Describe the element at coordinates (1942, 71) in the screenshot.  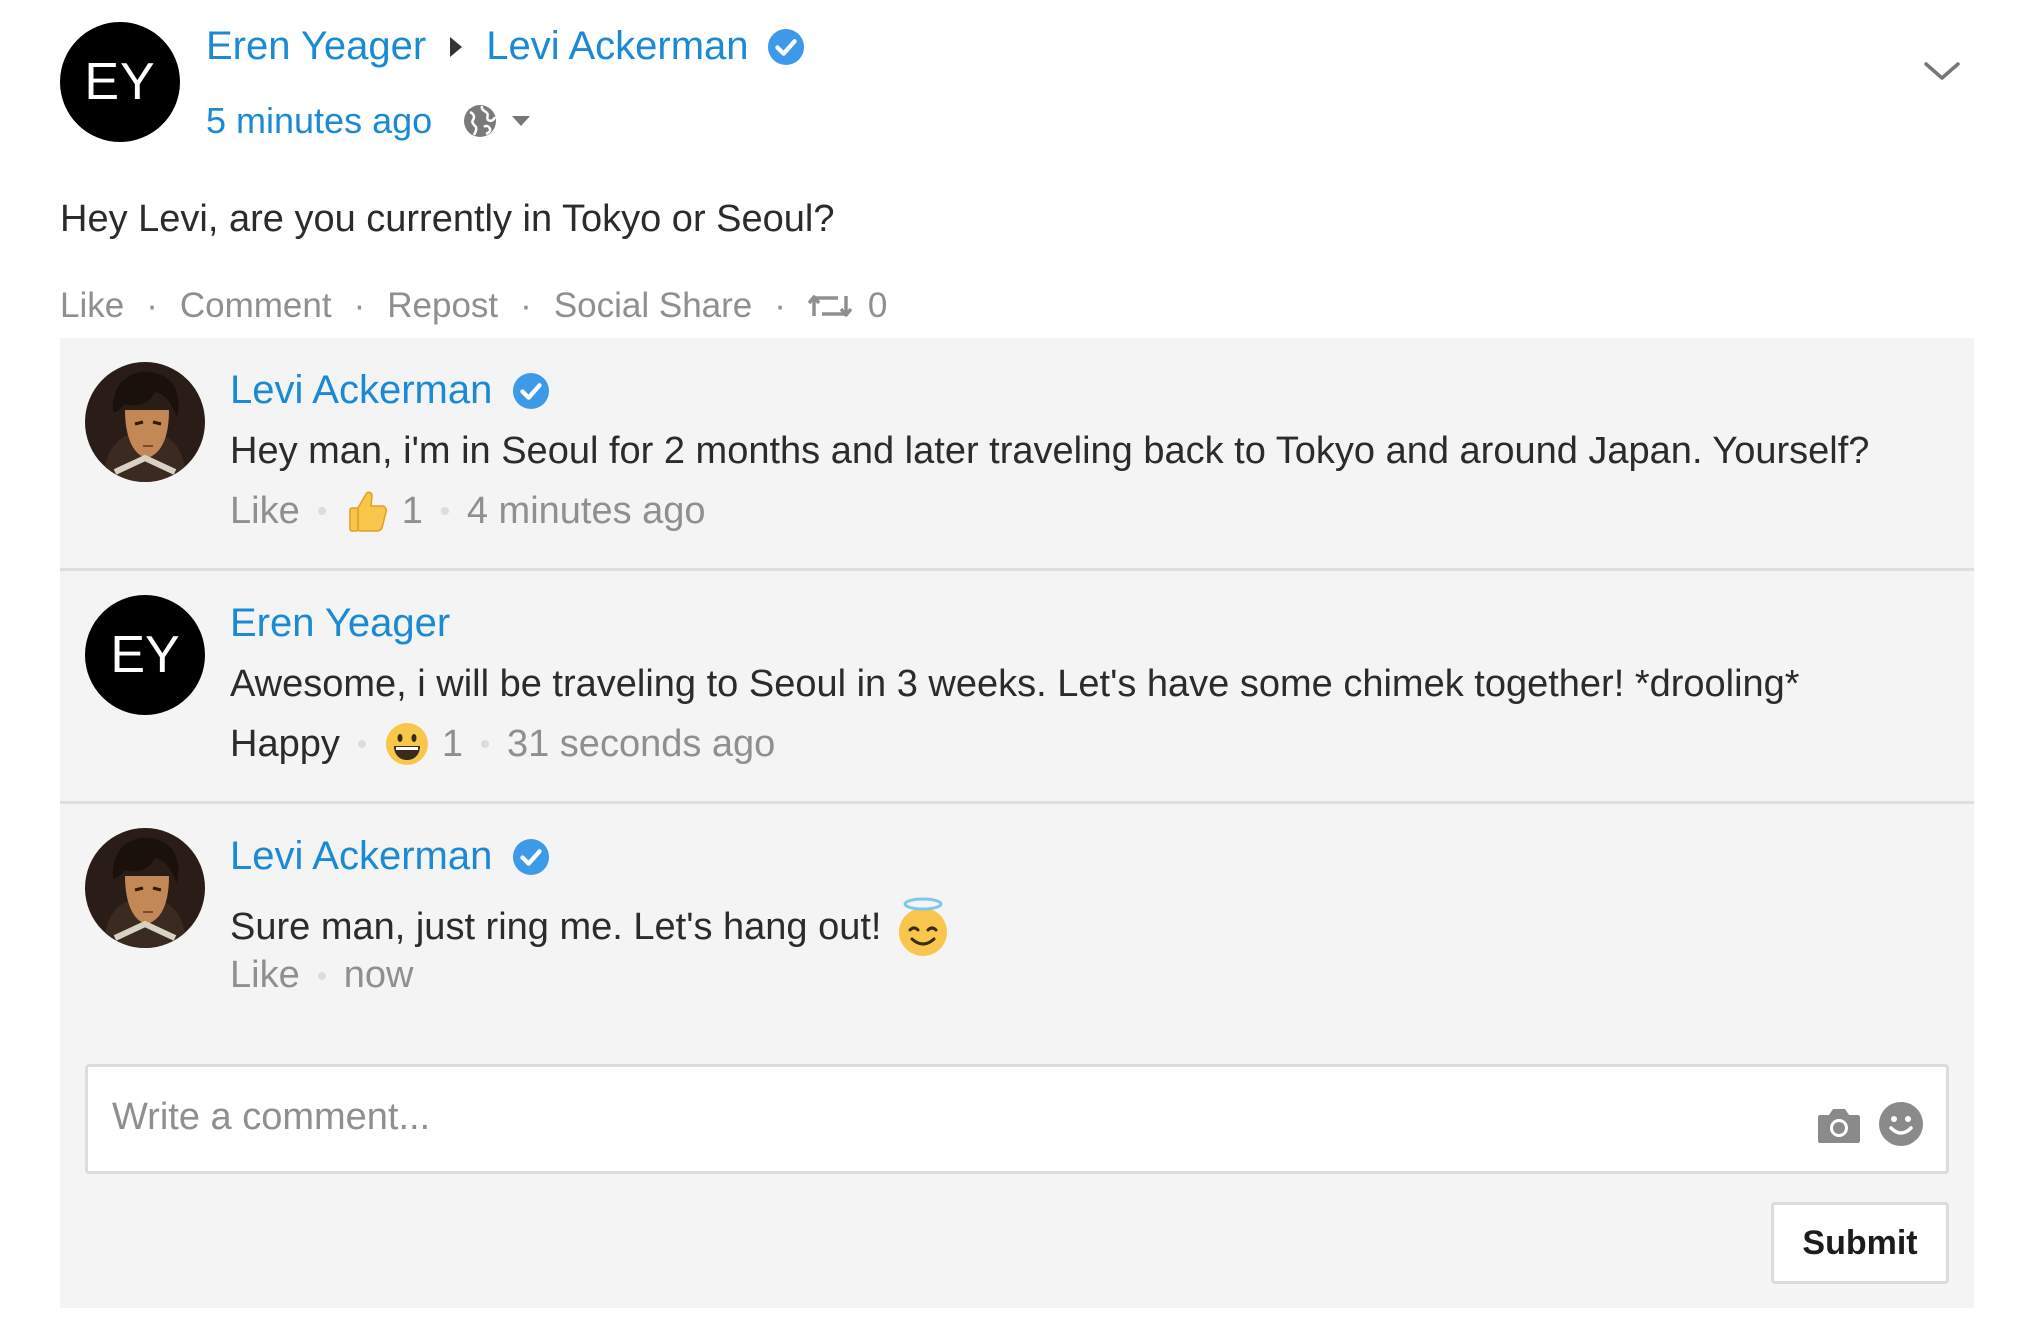
I see `post-options-chevron-icon` at that location.